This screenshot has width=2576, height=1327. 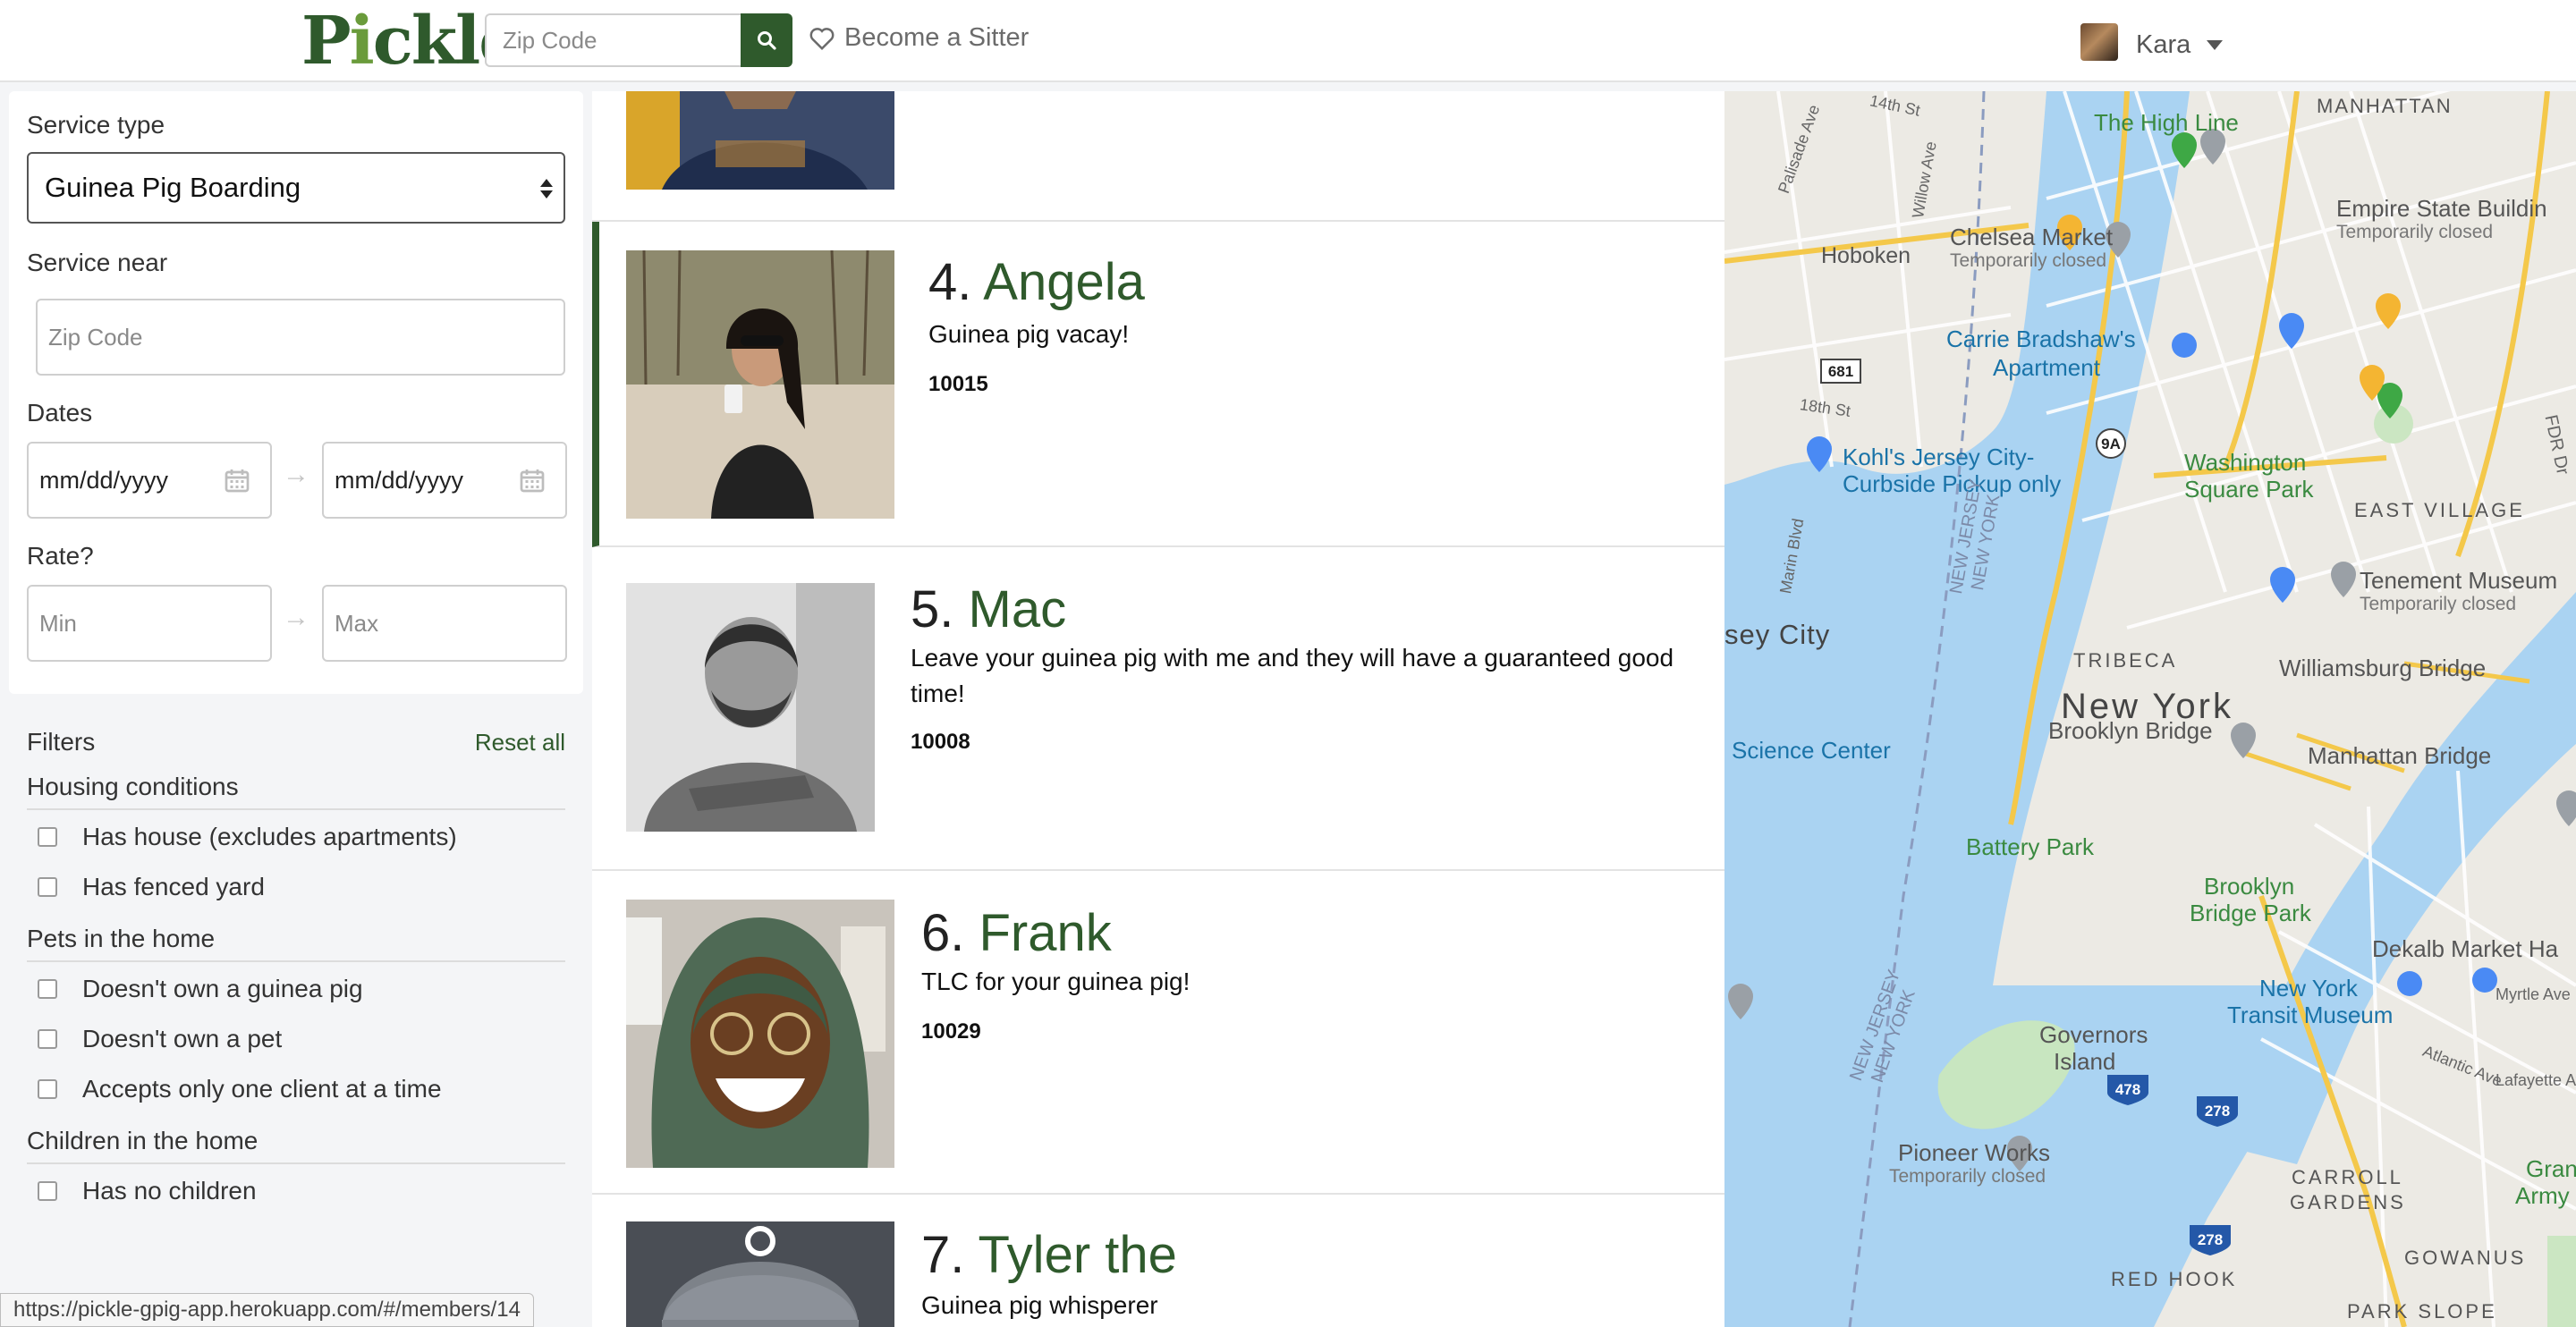 I want to click on date-range-arrow-icon: →, so click(x=296, y=474).